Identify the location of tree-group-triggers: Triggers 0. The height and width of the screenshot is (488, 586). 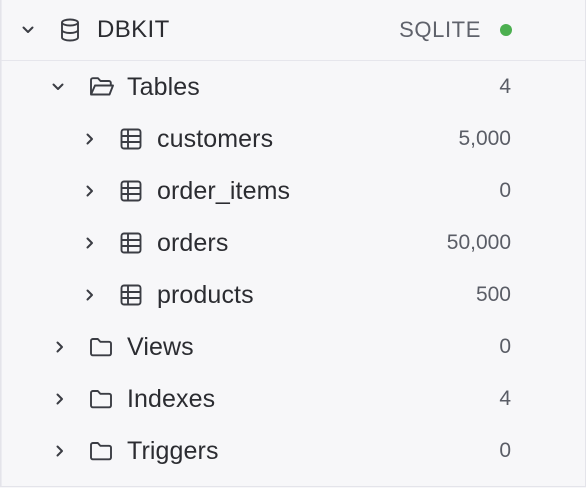
(293, 451).